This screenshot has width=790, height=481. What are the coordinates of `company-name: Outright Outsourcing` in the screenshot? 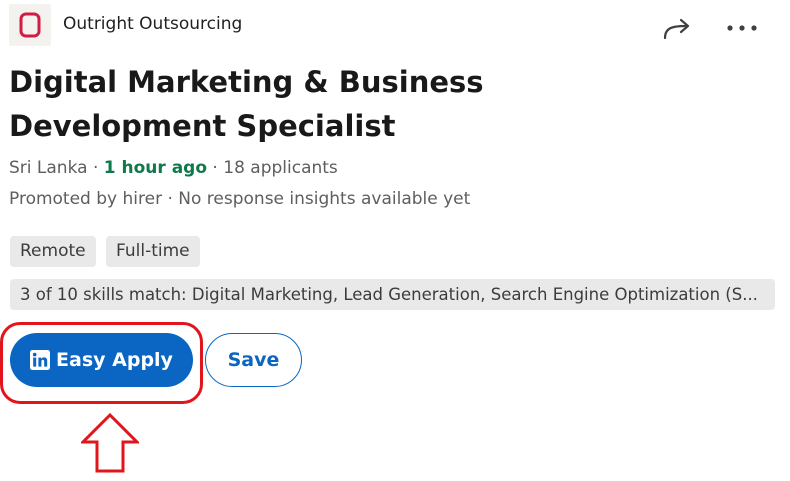 It's located at (152, 24).